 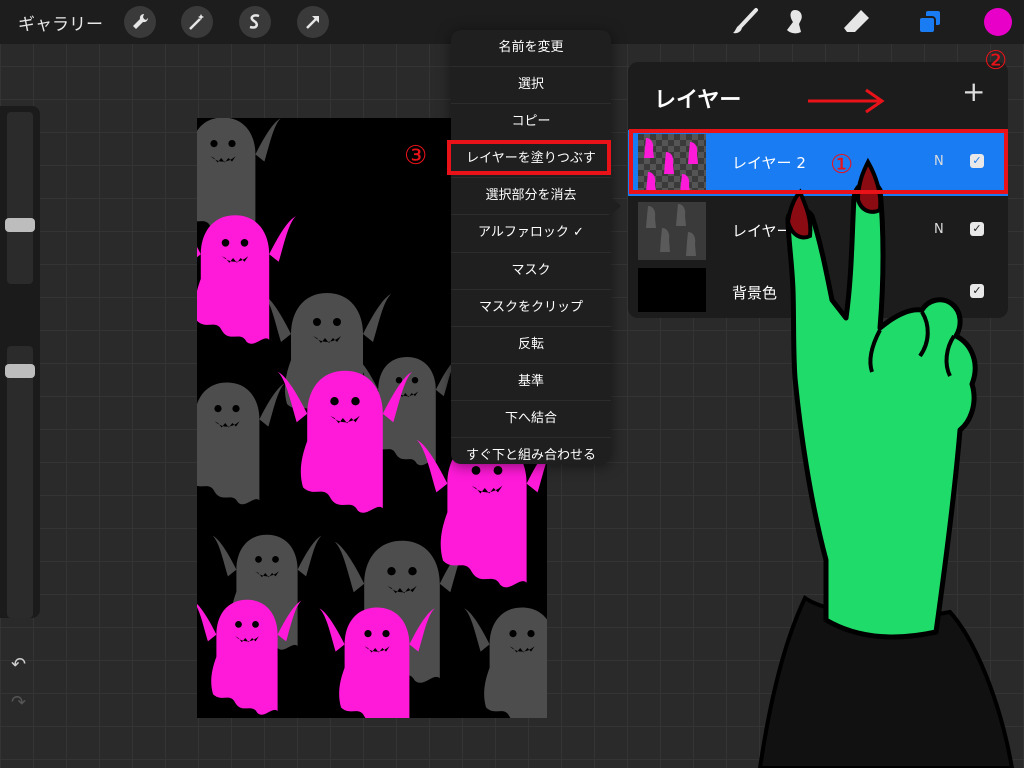 I want to click on arrow-transform-icon, so click(x=313, y=22).